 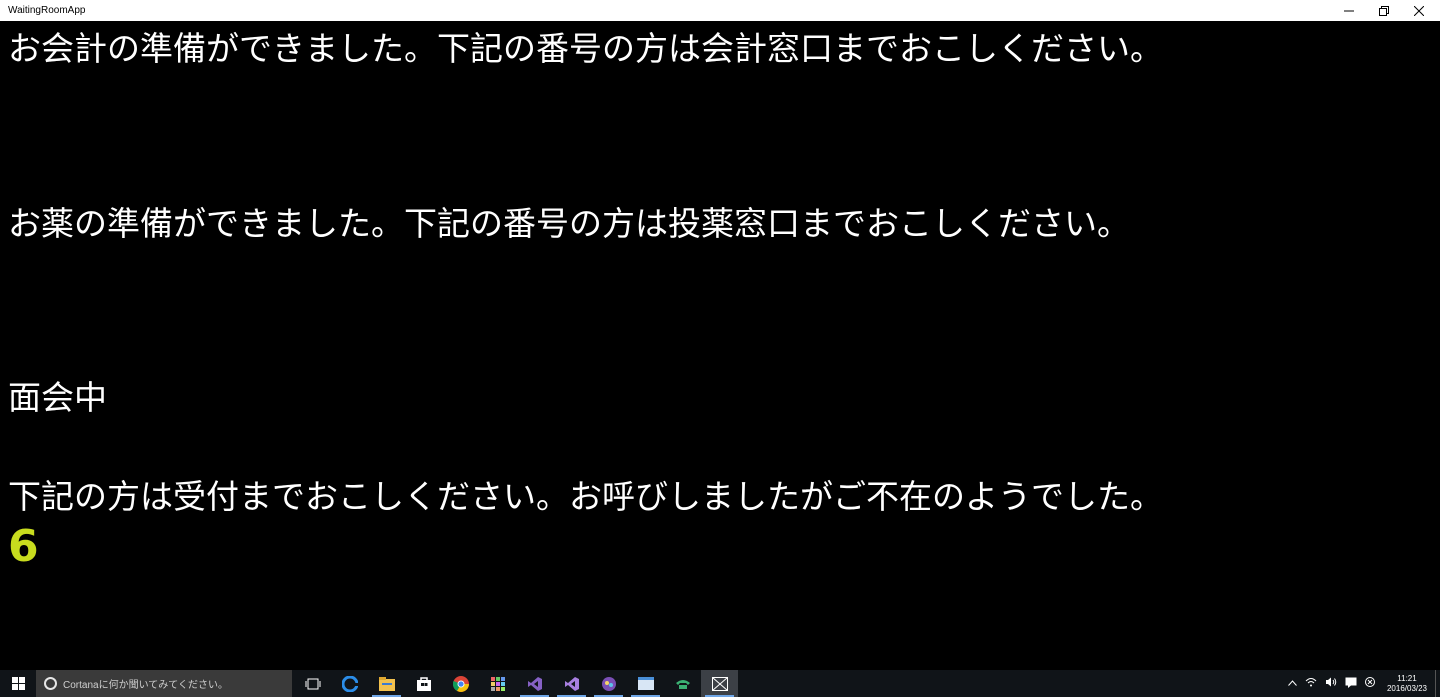 I want to click on app-grid-button, so click(x=497, y=683).